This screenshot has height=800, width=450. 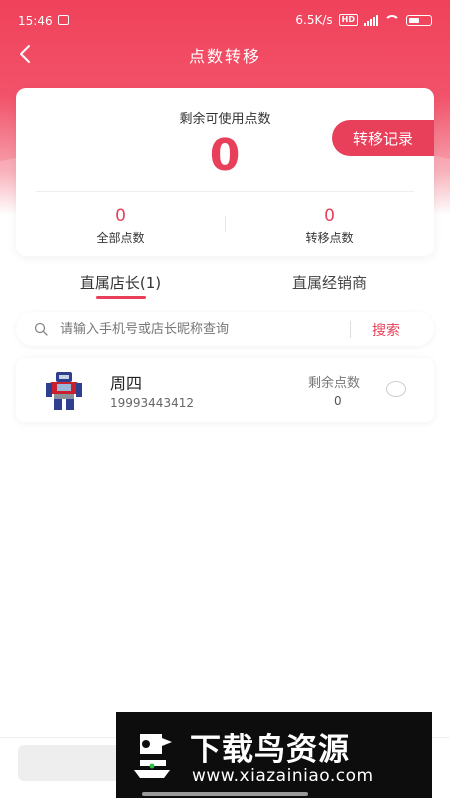 What do you see at coordinates (121, 297) in the screenshot?
I see `active-tab-indicator` at bounding box center [121, 297].